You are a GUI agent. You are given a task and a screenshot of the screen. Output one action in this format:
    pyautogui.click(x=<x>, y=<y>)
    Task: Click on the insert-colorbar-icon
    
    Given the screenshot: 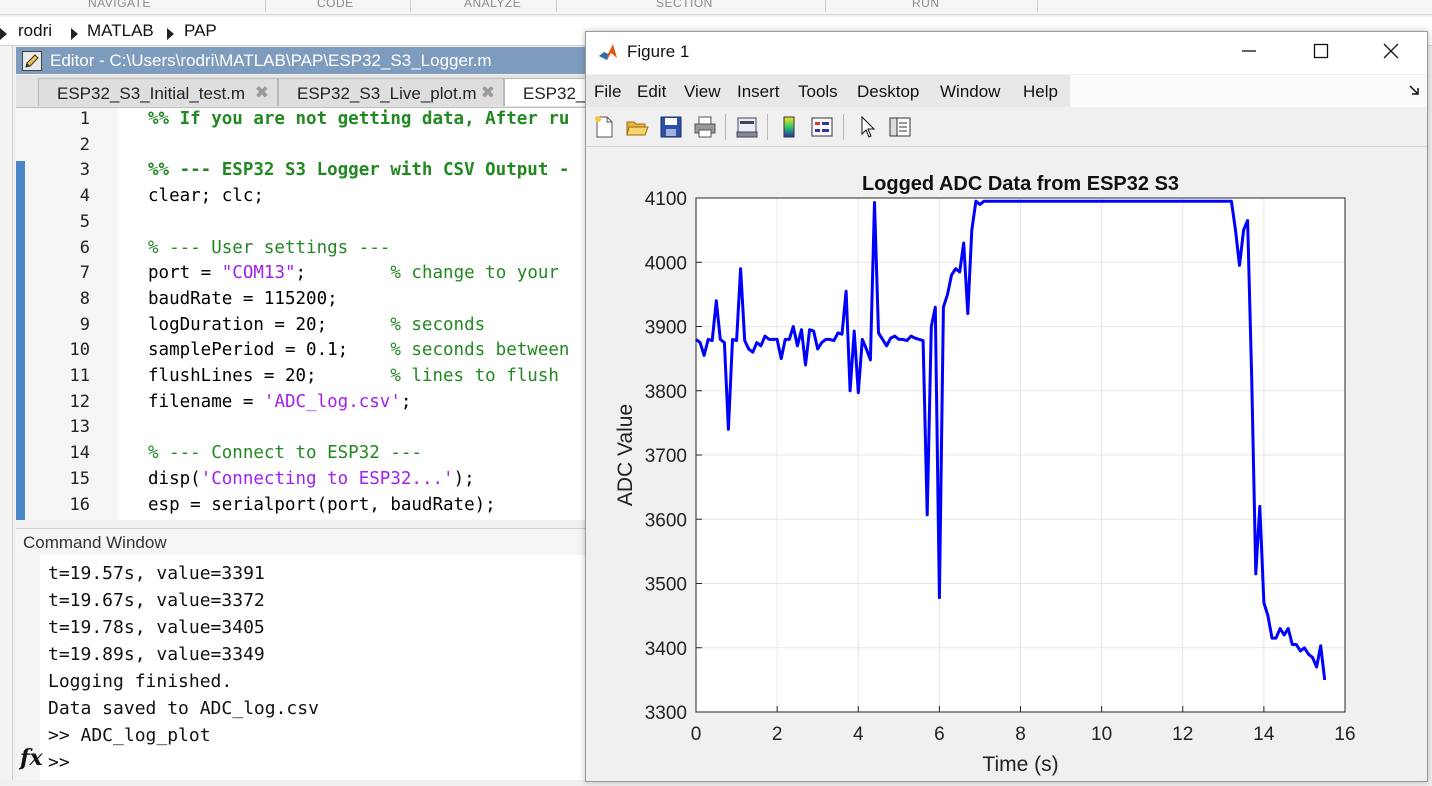 What is the action you would take?
    pyautogui.click(x=789, y=127)
    